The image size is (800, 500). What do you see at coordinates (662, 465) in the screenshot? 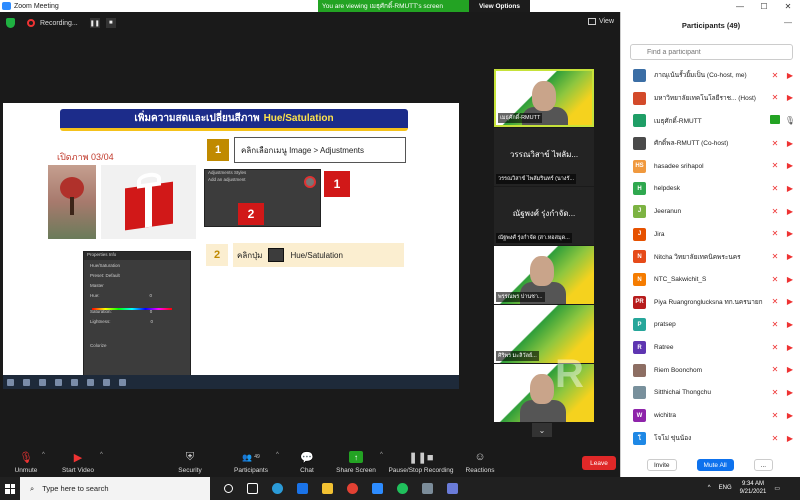
I see `invite-button: Invite` at bounding box center [662, 465].